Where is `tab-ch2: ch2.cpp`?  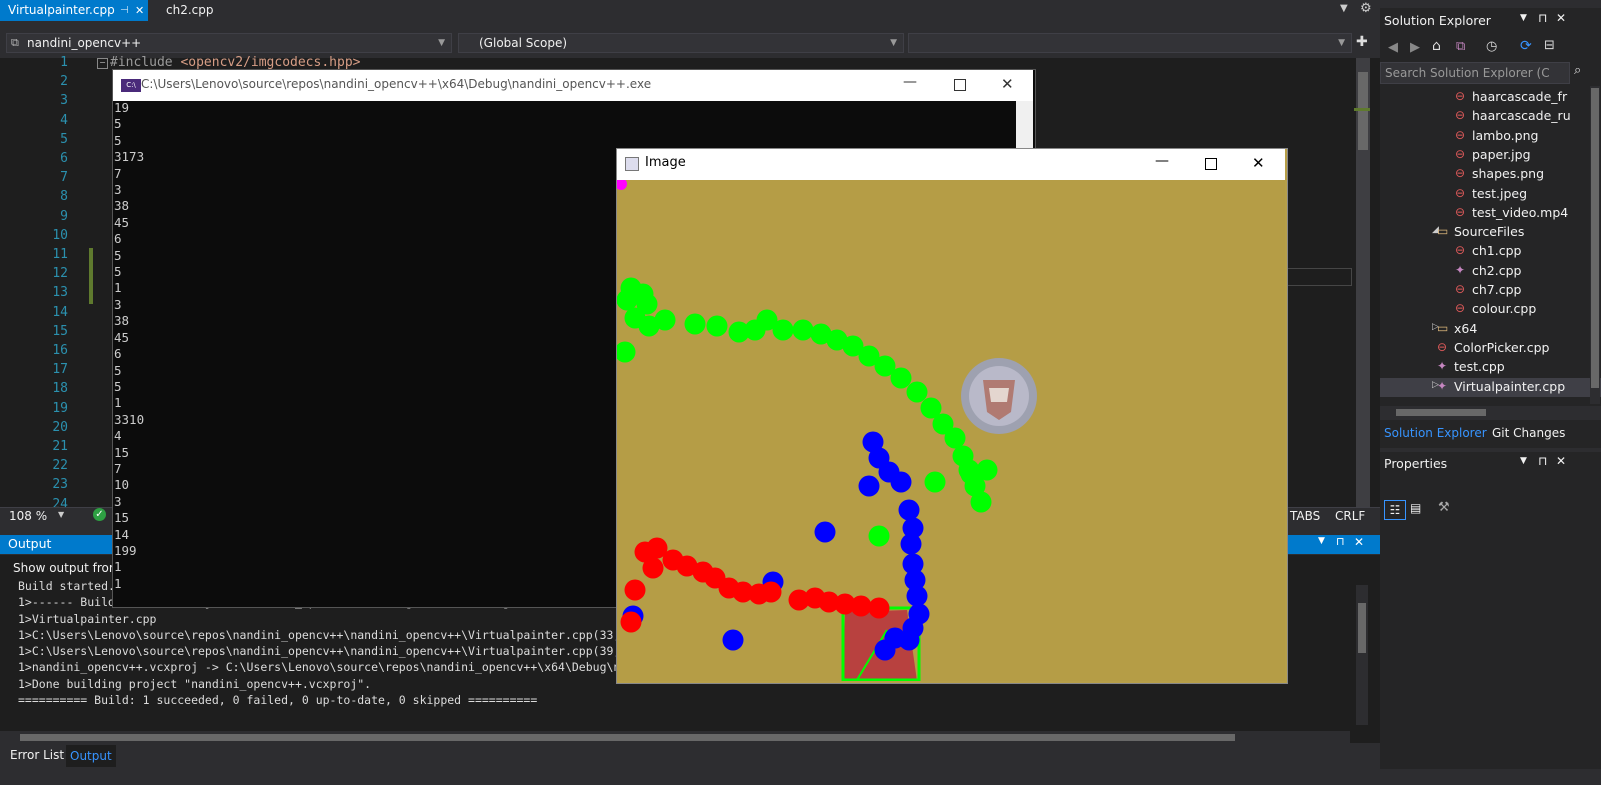 tab-ch2: ch2.cpp is located at coordinates (196, 10).